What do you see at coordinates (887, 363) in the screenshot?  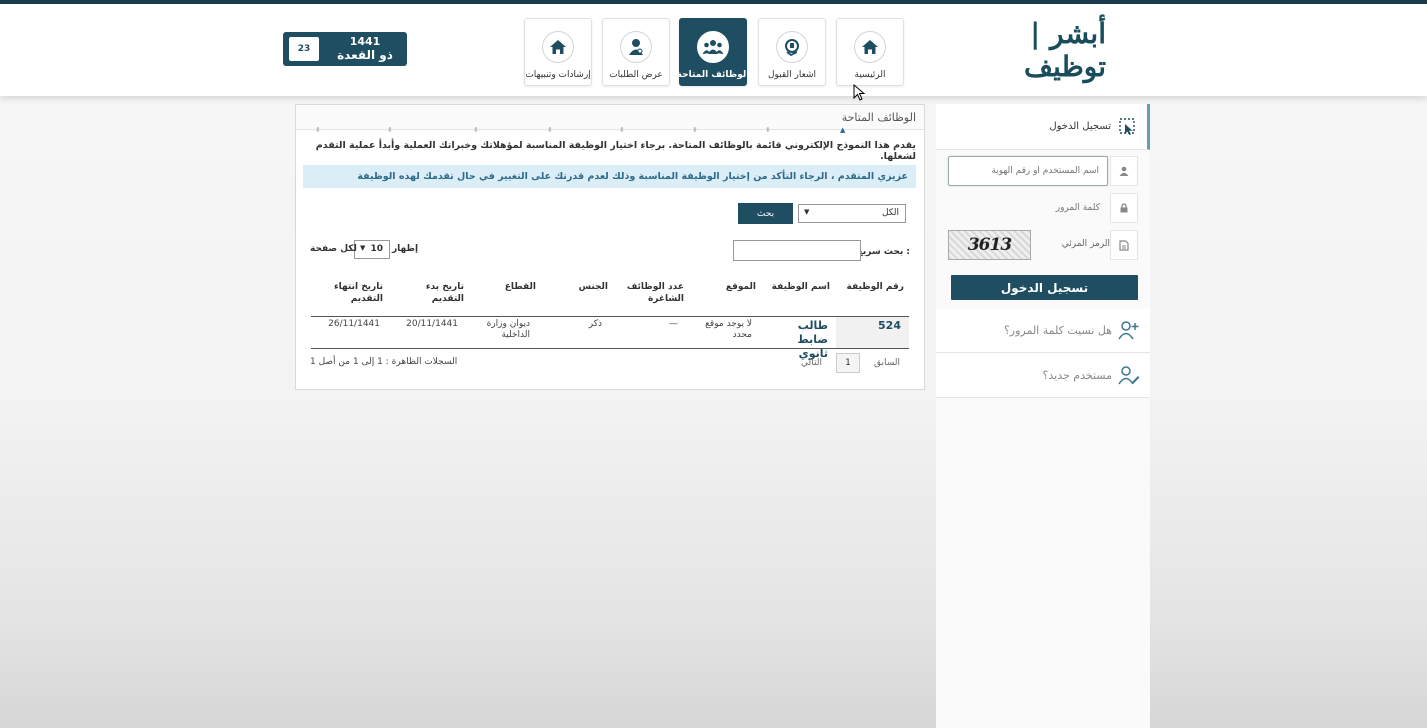 I see `pager-prev-button: السابق` at bounding box center [887, 363].